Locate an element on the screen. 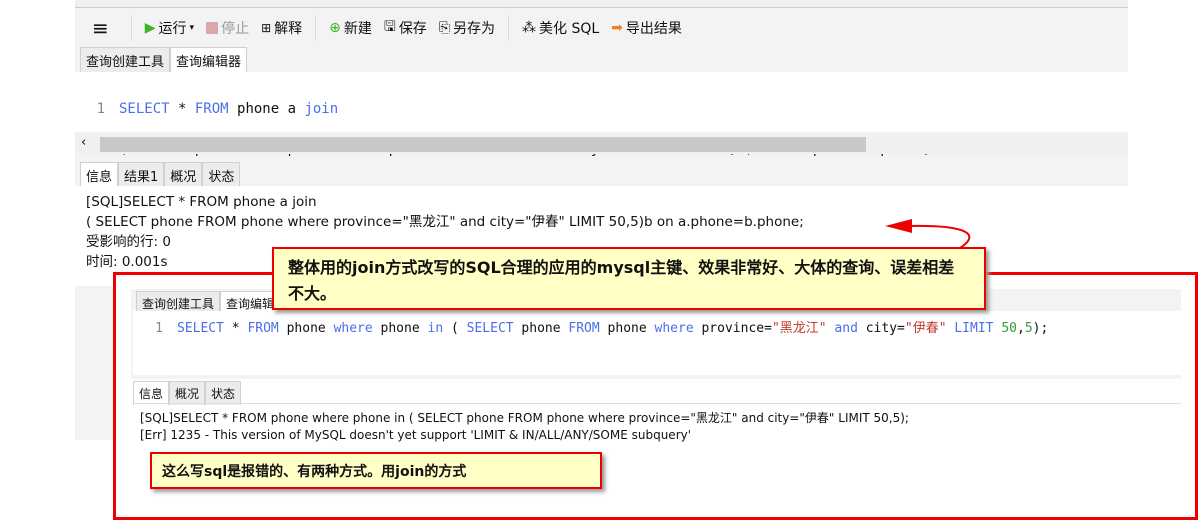  tab-query-builder: 查询创建工具 is located at coordinates (125, 60).